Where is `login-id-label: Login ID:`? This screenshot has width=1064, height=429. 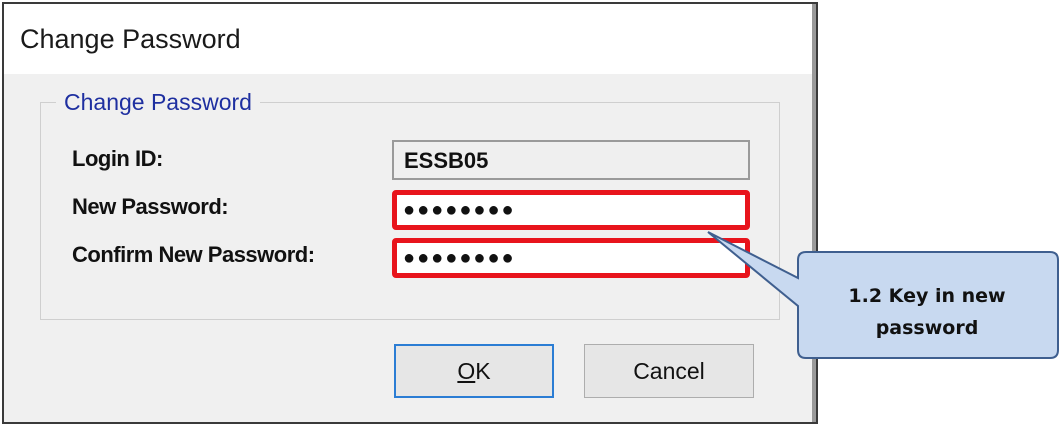 login-id-label: Login ID: is located at coordinates (117, 158).